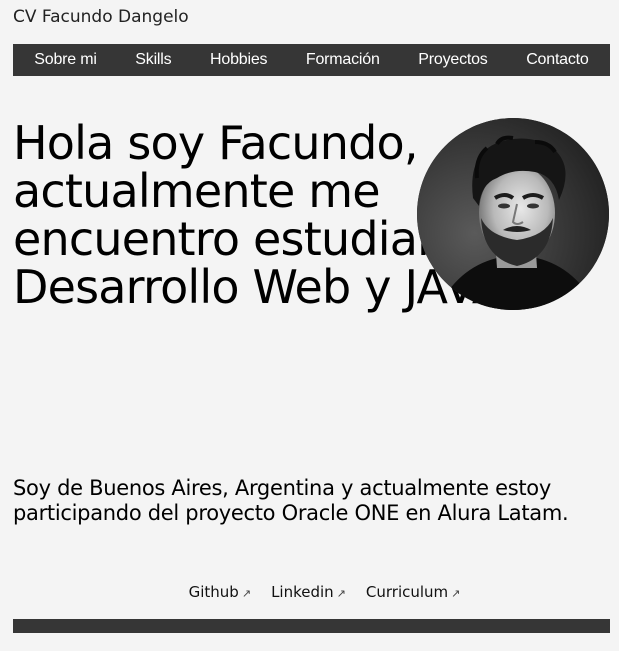 The height and width of the screenshot is (651, 619). What do you see at coordinates (65, 60) in the screenshot?
I see `nav-item-sobre-mi: Sobre mi` at bounding box center [65, 60].